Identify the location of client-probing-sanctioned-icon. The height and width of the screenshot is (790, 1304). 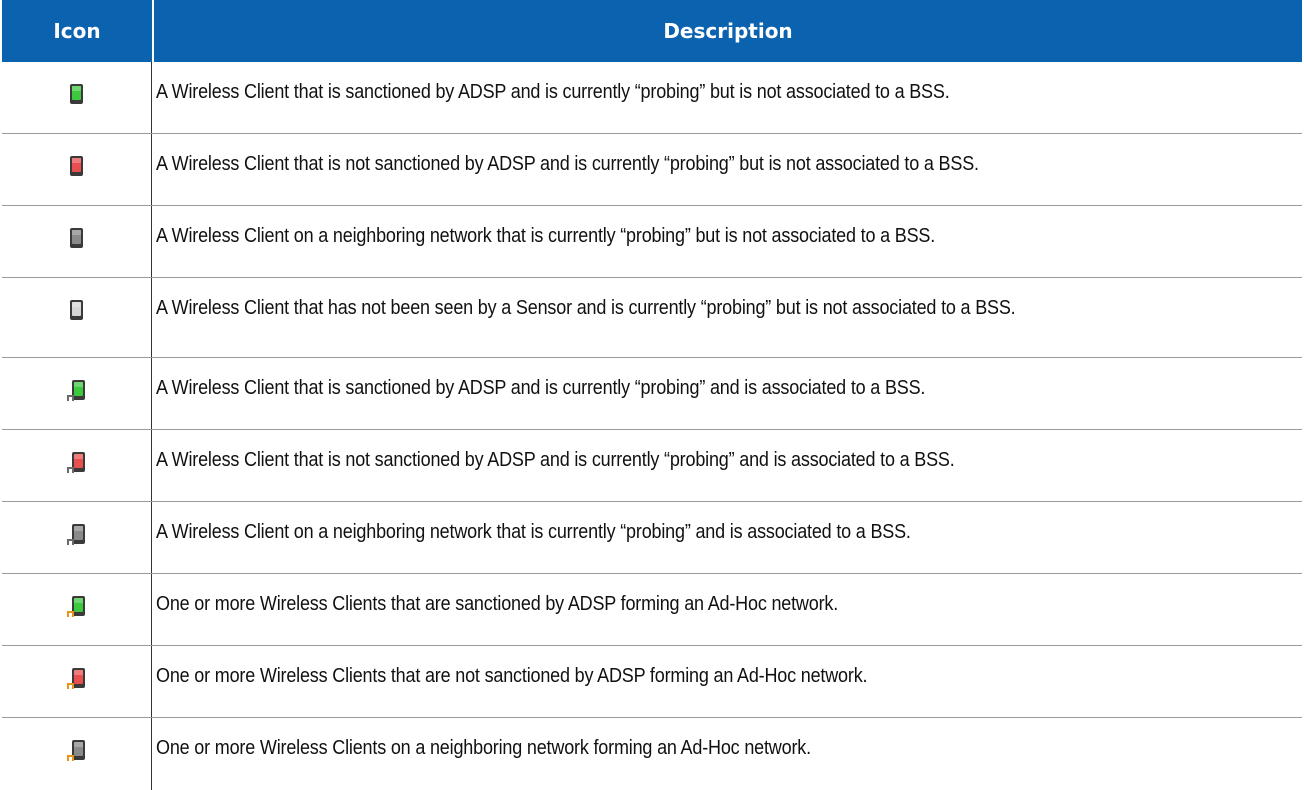
(76, 94).